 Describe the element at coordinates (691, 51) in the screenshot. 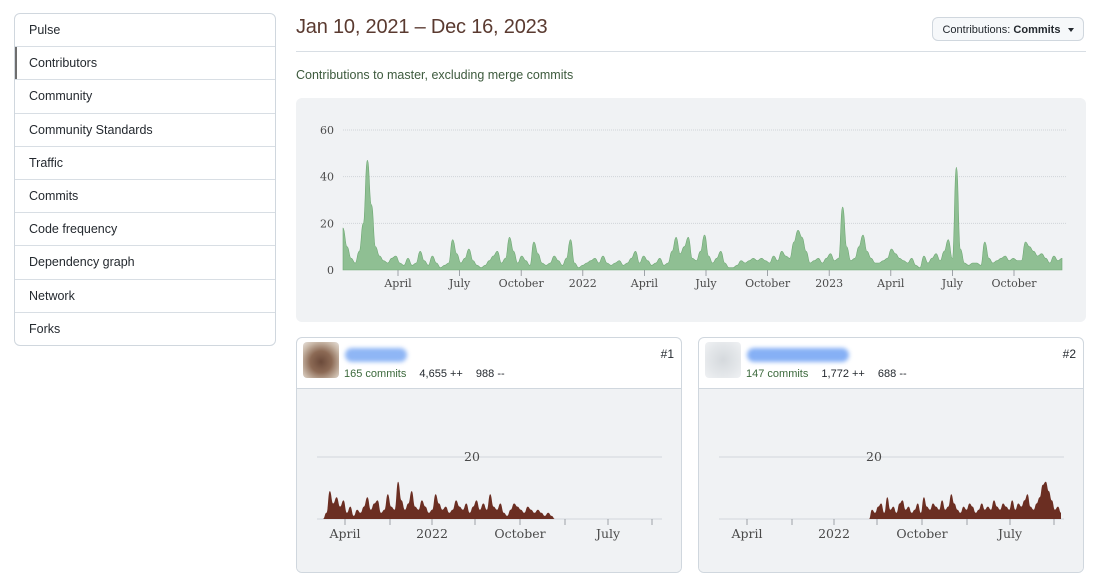

I see `header-divider` at that location.